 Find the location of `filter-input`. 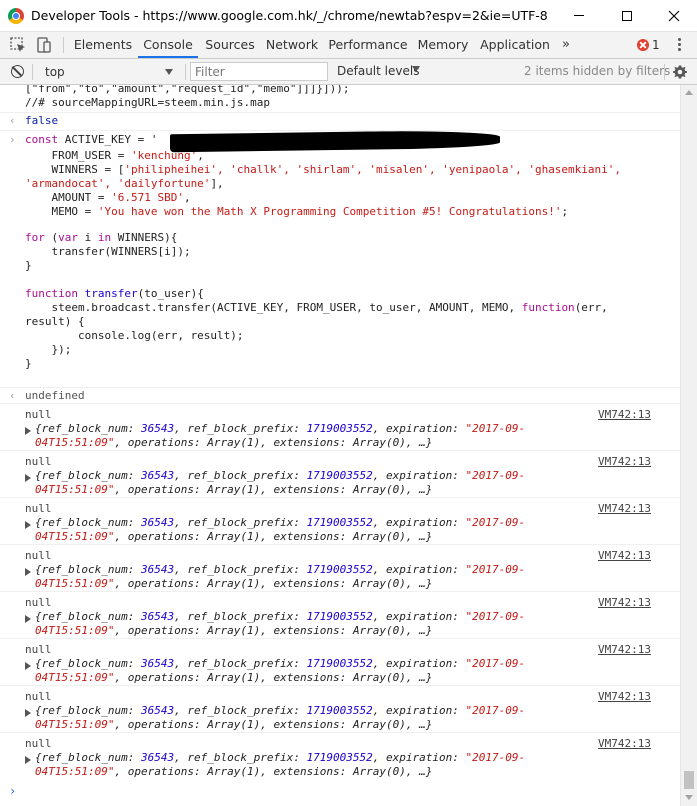

filter-input is located at coordinates (259, 71).